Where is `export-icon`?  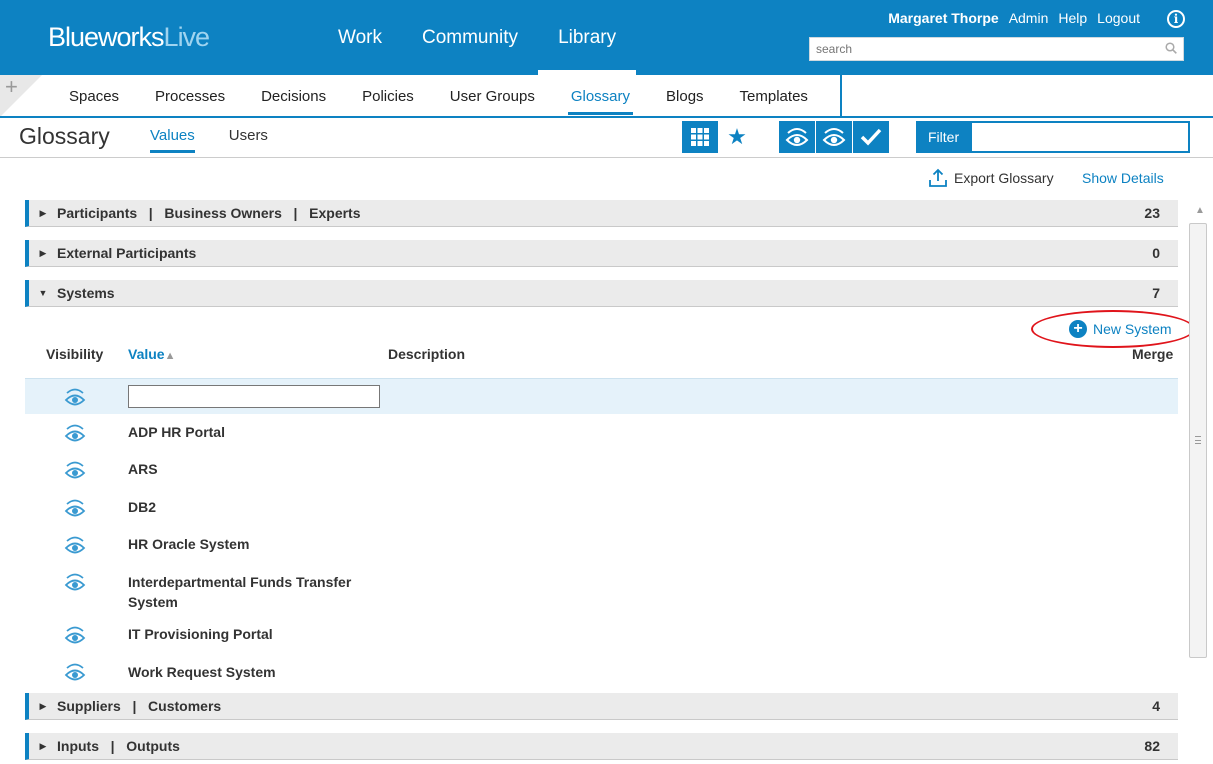
export-icon is located at coordinates (938, 177).